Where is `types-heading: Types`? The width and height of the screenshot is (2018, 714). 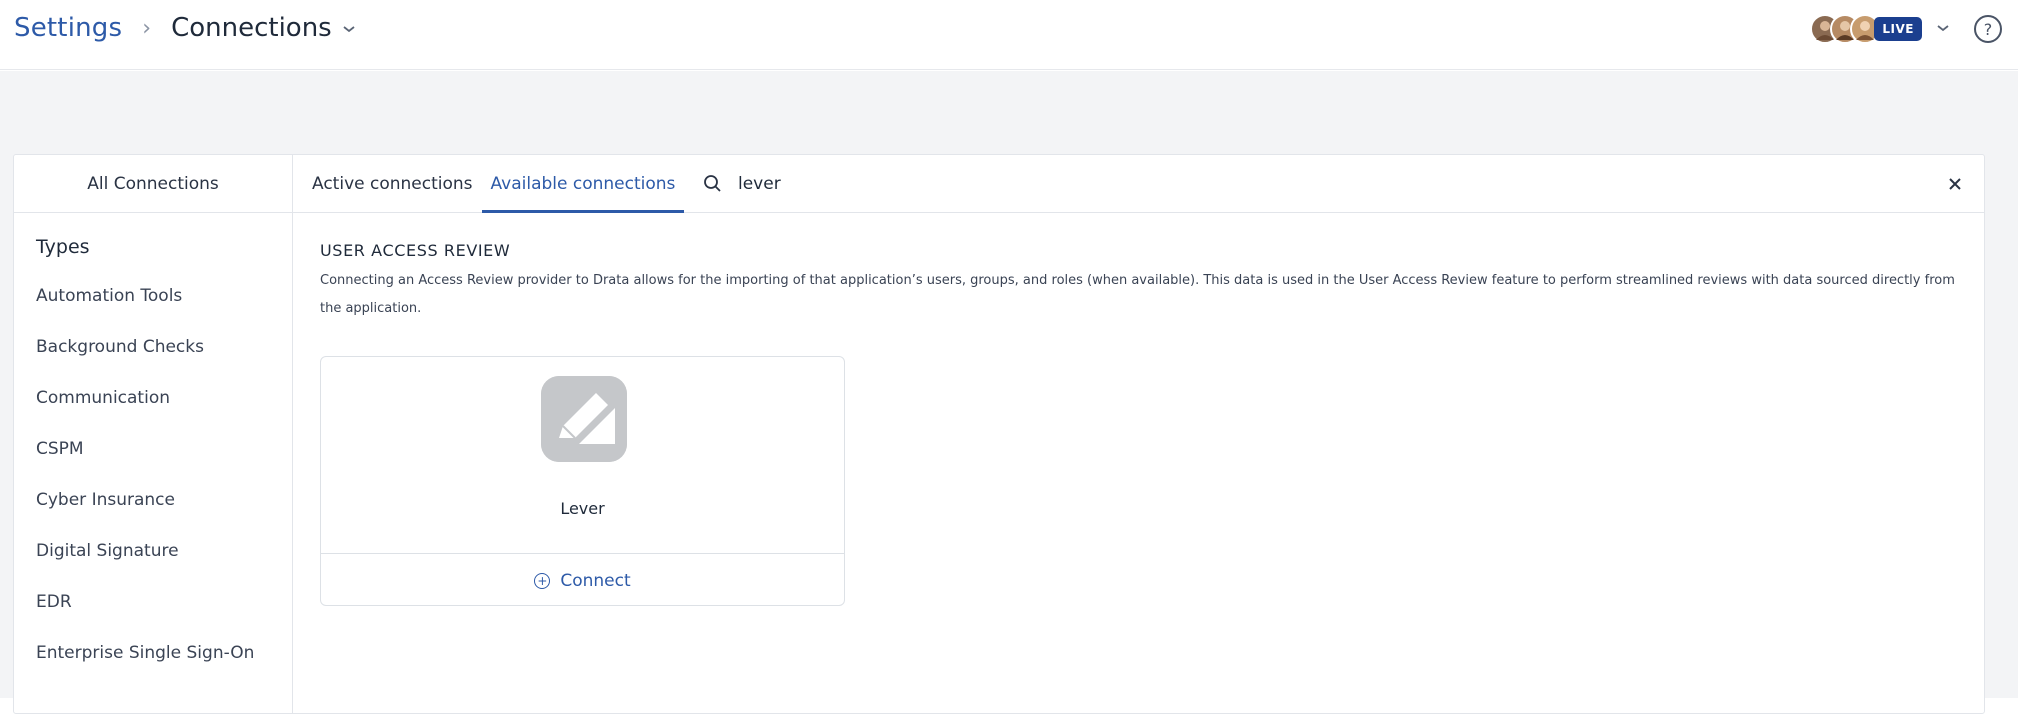 types-heading: Types is located at coordinates (63, 247).